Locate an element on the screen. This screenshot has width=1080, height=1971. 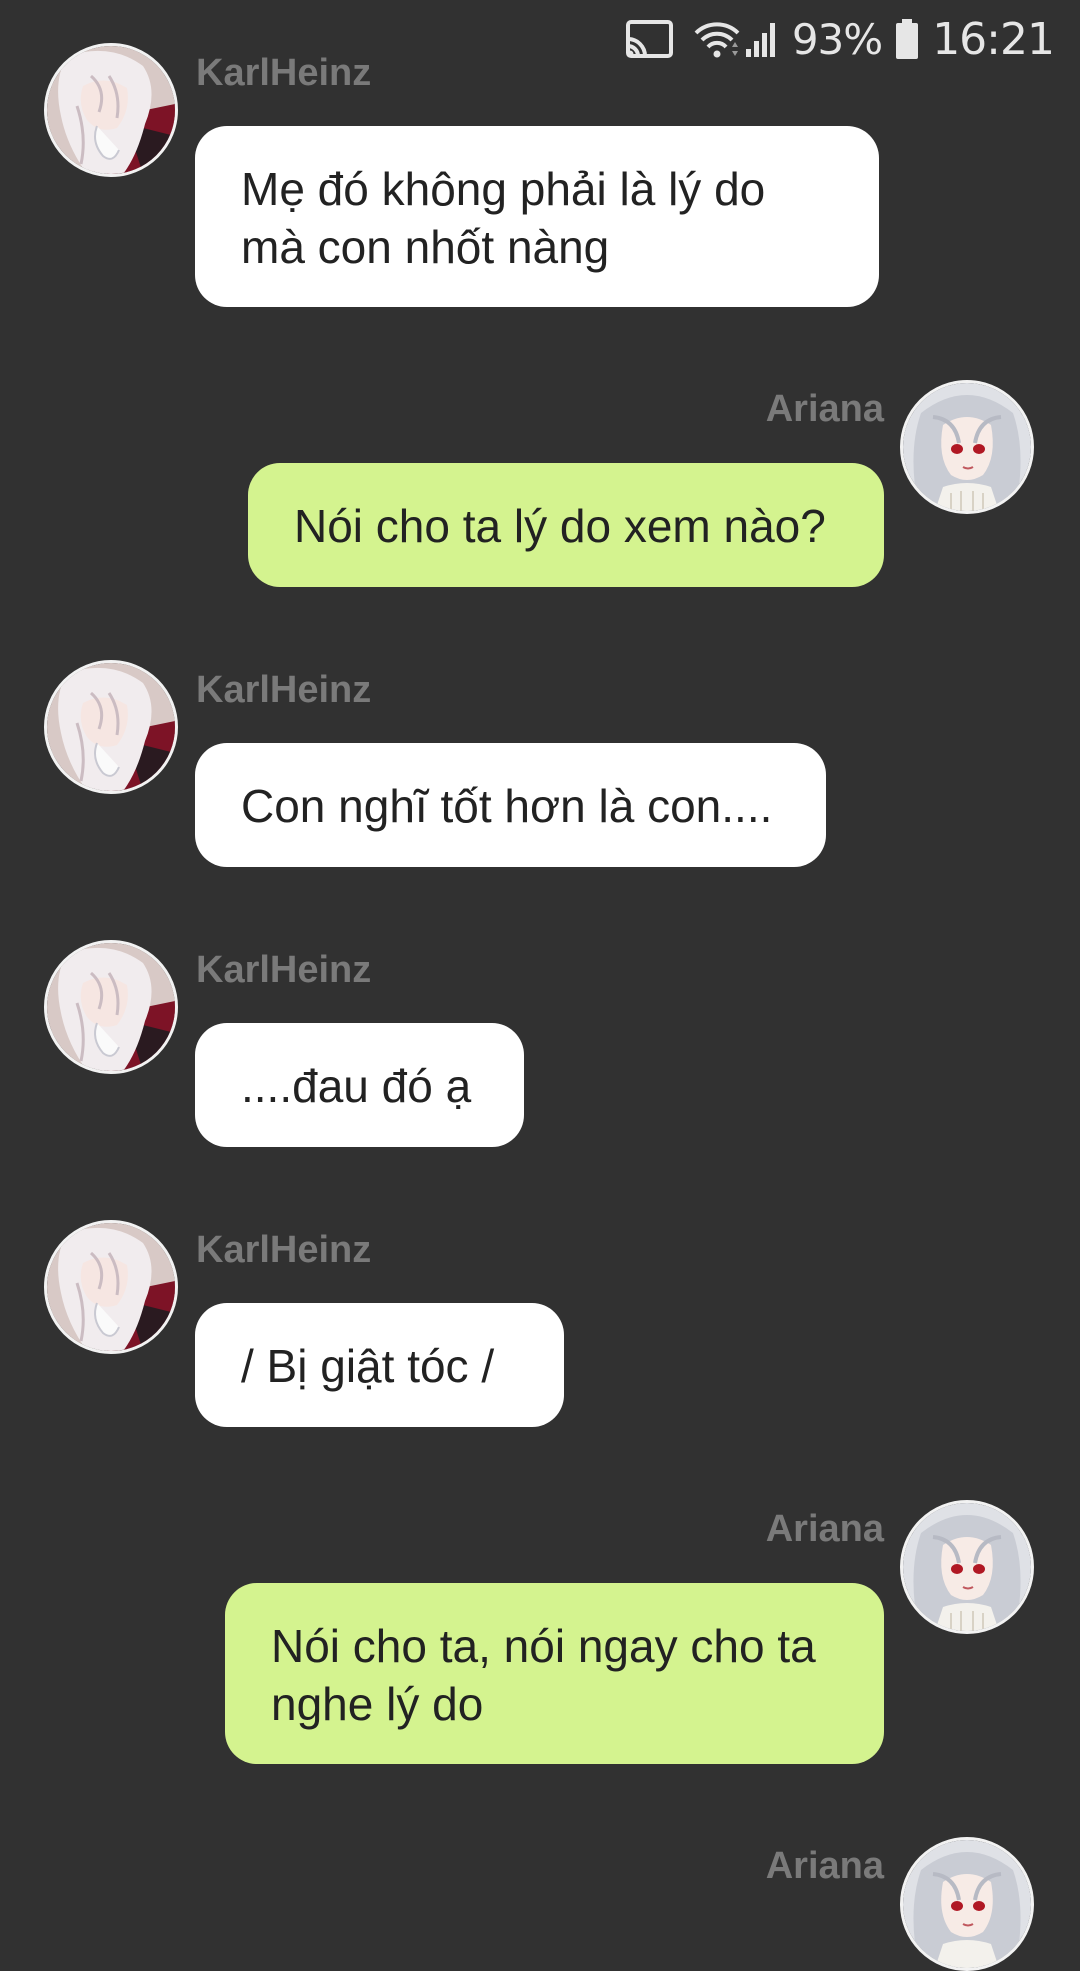
battery-icon is located at coordinates (907, 39).